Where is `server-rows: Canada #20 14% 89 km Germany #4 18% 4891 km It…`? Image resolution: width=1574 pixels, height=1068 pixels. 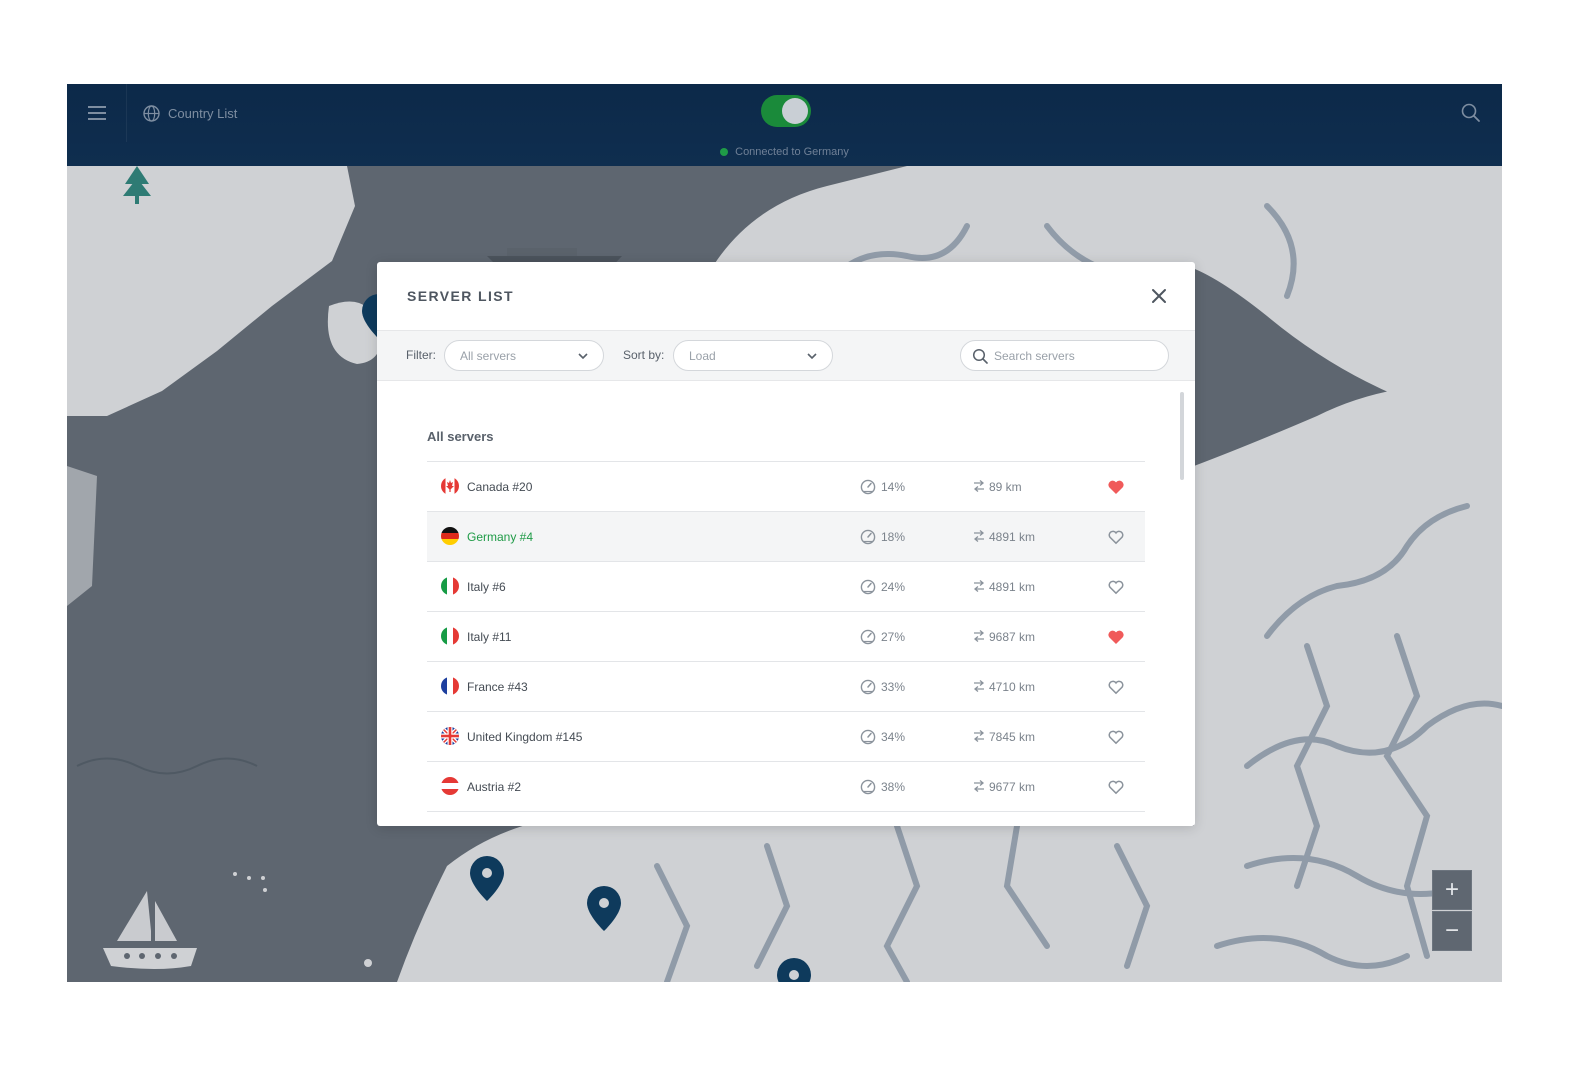
server-rows: Canada #20 14% 89 km Germany #4 18% 4891 km It… is located at coordinates (786, 636).